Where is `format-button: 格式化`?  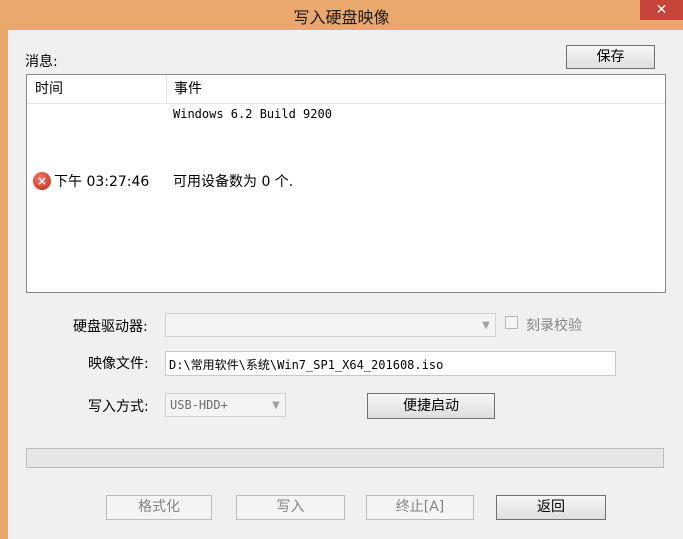 format-button: 格式化 is located at coordinates (159, 507).